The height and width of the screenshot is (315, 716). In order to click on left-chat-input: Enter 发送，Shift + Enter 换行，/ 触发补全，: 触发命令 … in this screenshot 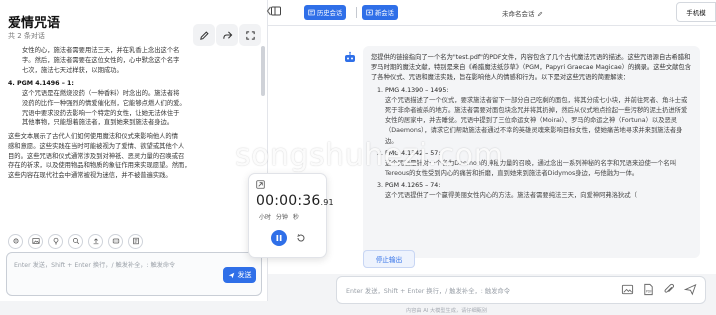, I will do `click(134, 274)`.